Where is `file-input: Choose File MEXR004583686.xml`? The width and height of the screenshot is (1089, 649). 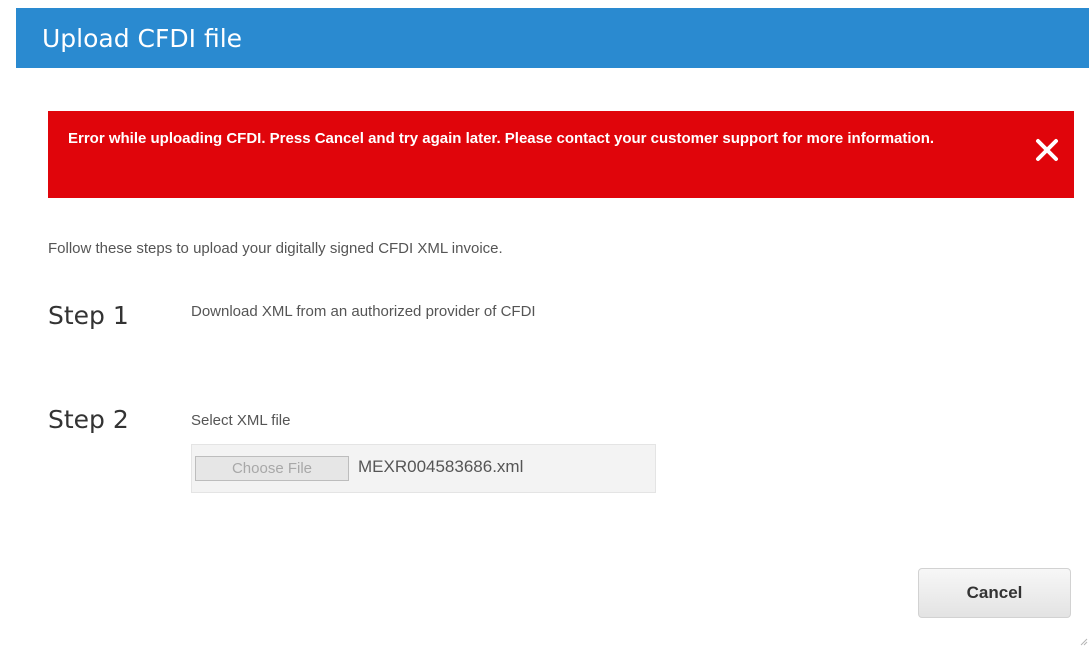
file-input: Choose File MEXR004583686.xml is located at coordinates (423, 468).